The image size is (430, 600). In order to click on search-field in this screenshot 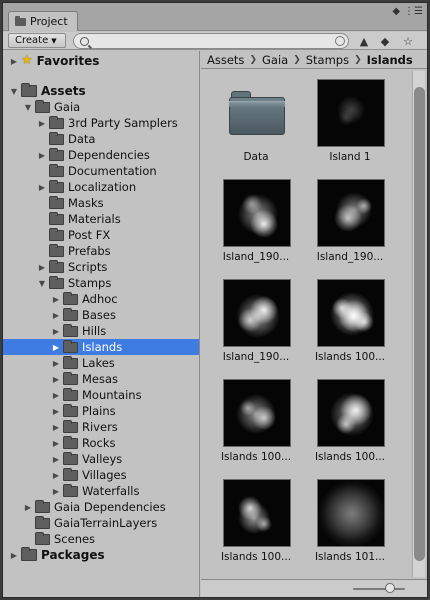, I will do `click(211, 41)`.